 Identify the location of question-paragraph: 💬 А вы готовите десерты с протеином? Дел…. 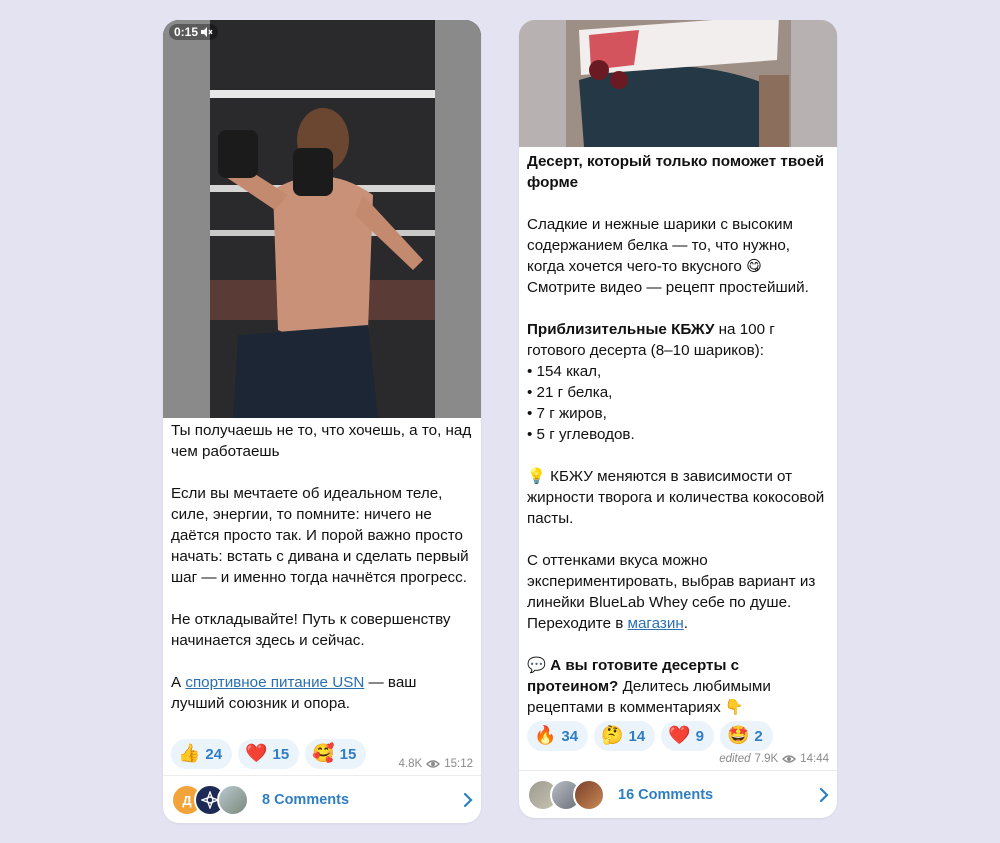
(678, 686).